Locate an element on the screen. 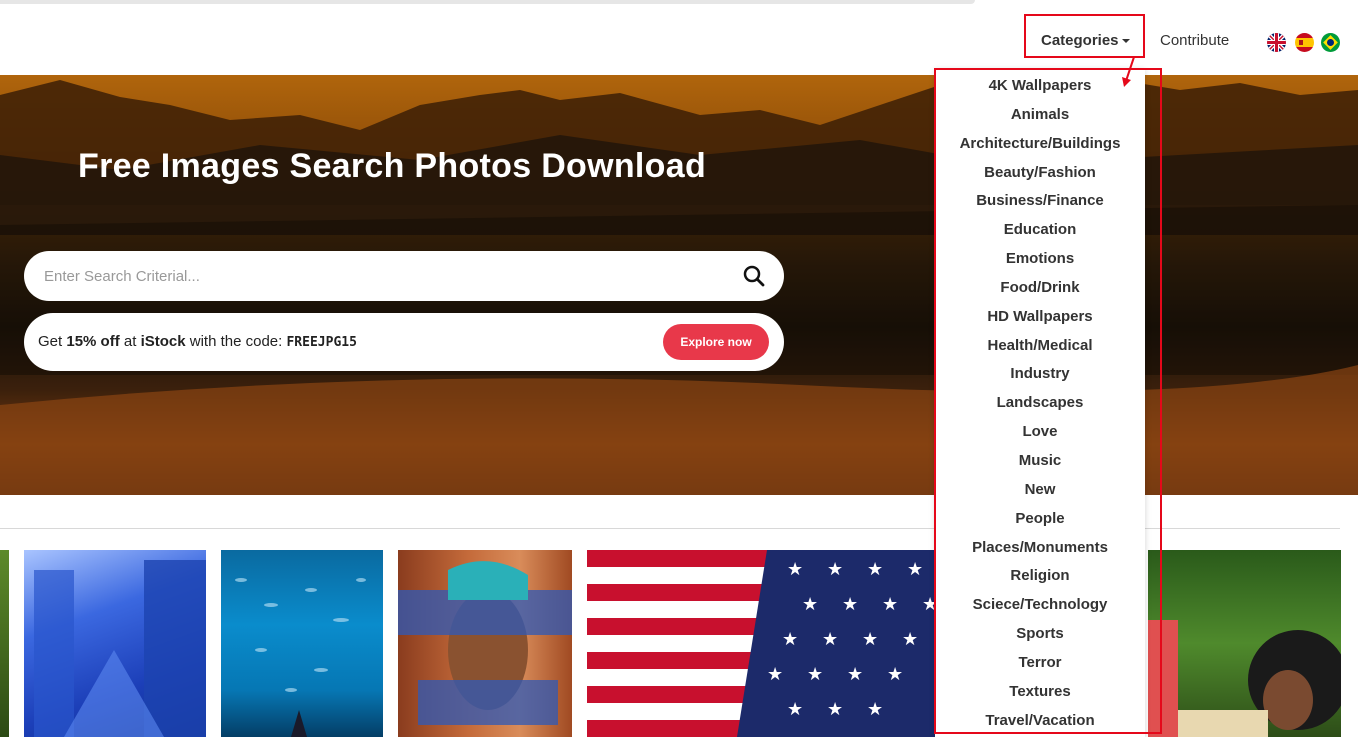 This screenshot has width=1358, height=737. top-navbar: Categories Contribute is located at coordinates (679, 42).